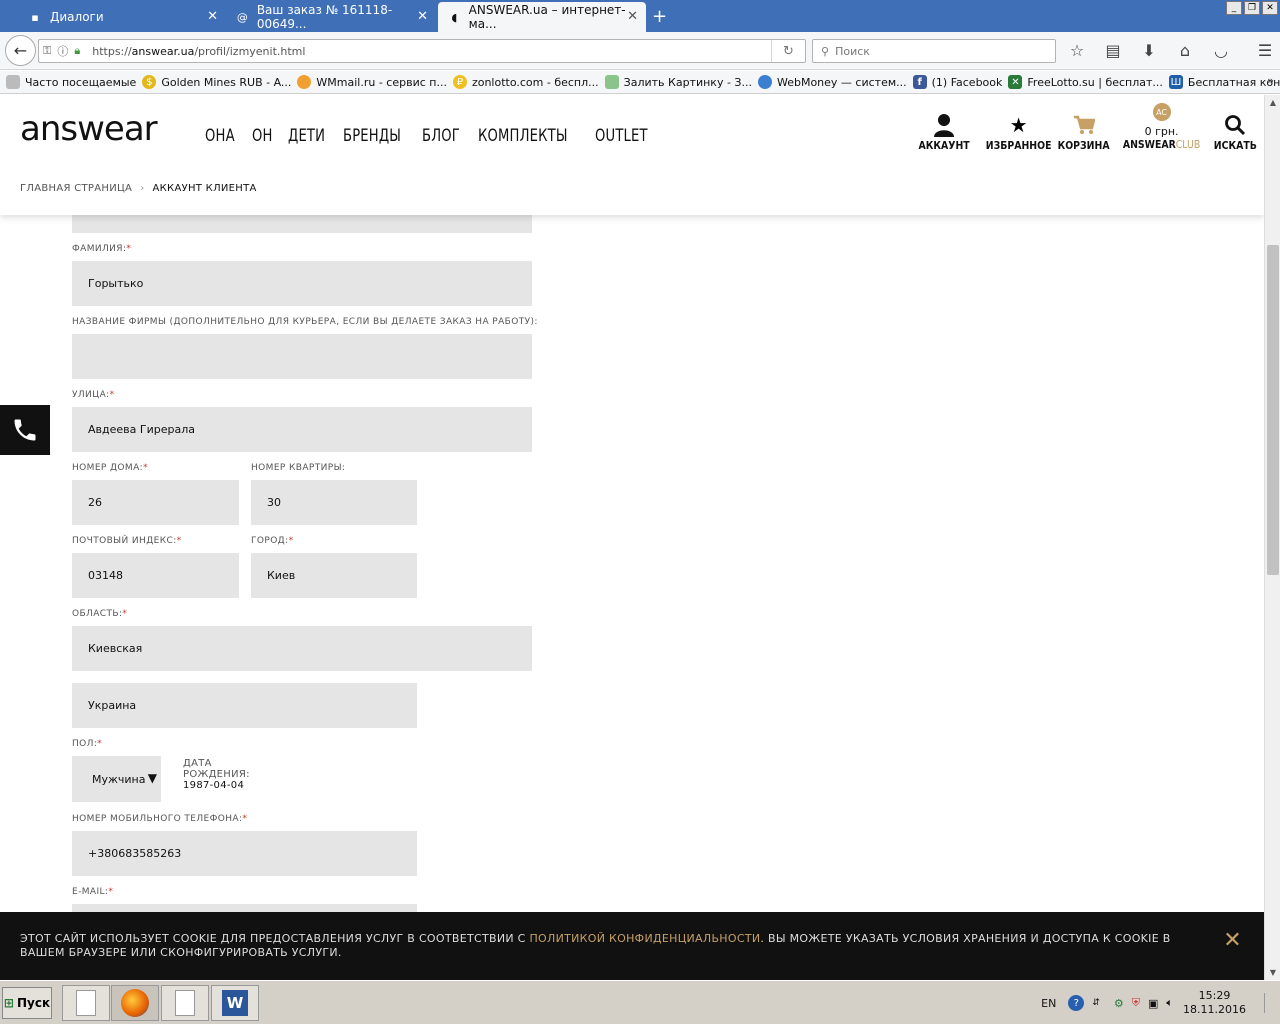 This screenshot has width=1280, height=1024. I want to click on window-controls: _ ❐ ✕, so click(1252, 8).